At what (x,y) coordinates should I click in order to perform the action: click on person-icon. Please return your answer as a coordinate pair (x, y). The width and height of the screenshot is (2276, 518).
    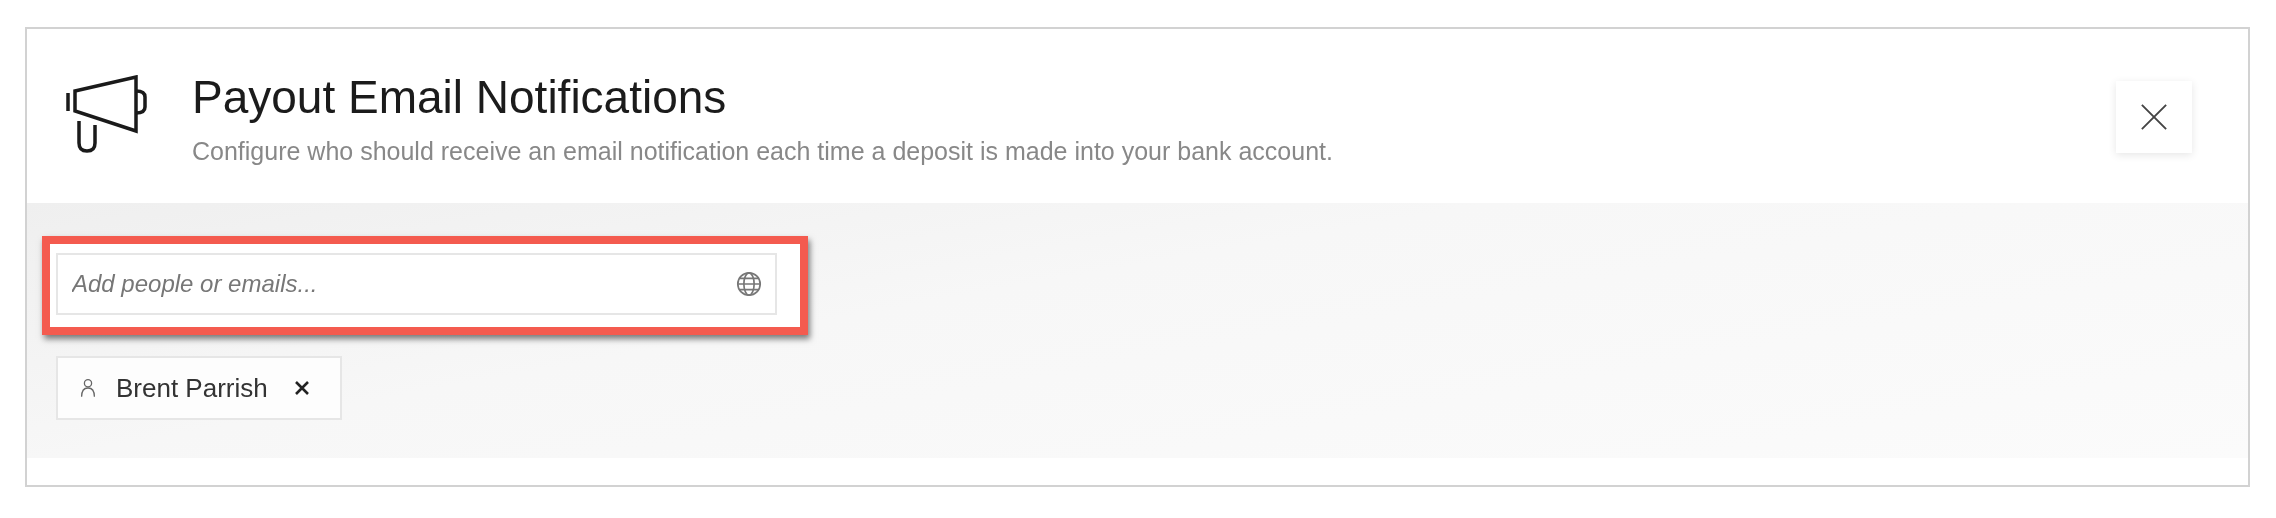
    Looking at the image, I should click on (88, 388).